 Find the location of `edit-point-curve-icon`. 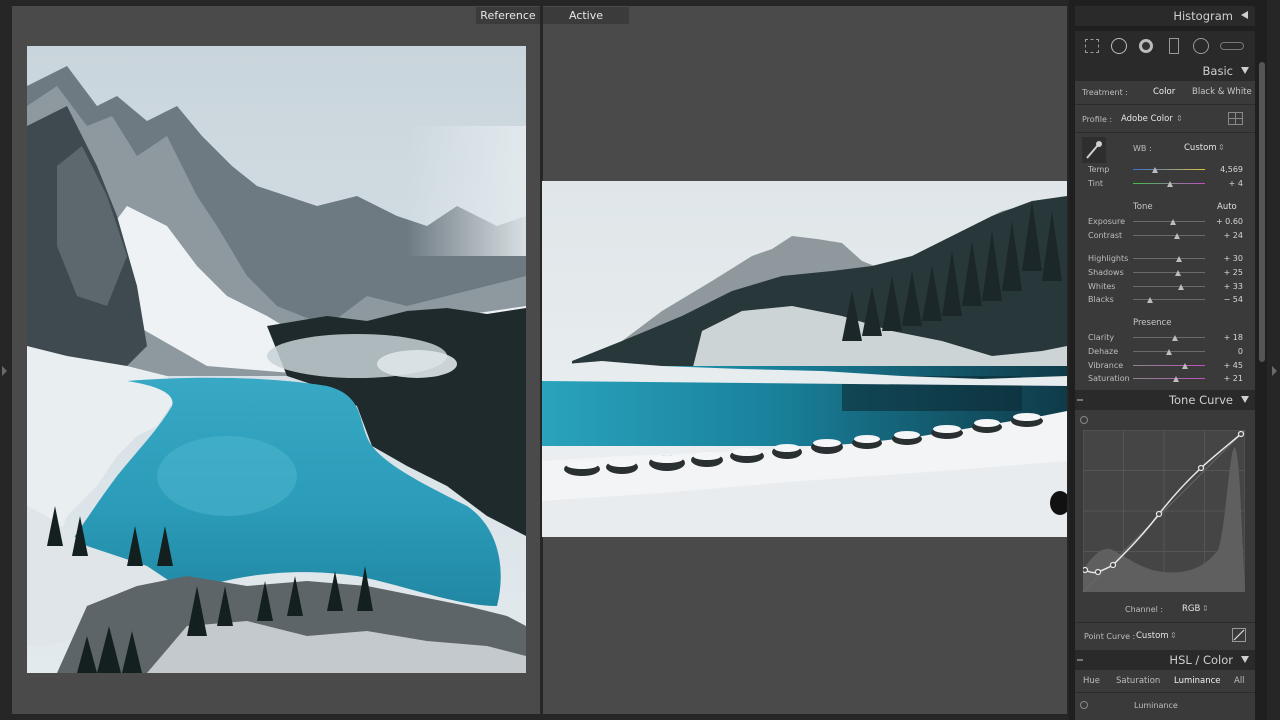

edit-point-curve-icon is located at coordinates (1239, 635).